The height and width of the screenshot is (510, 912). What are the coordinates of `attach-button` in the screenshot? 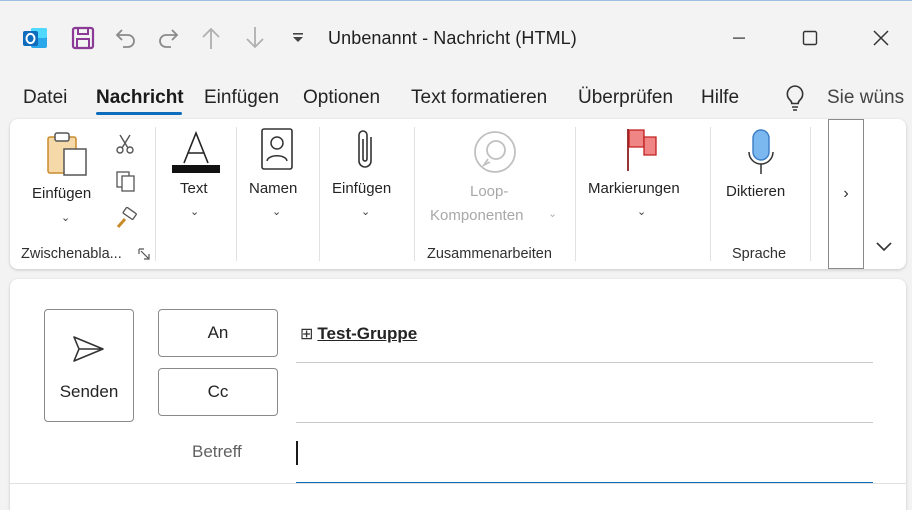 It's located at (366, 153).